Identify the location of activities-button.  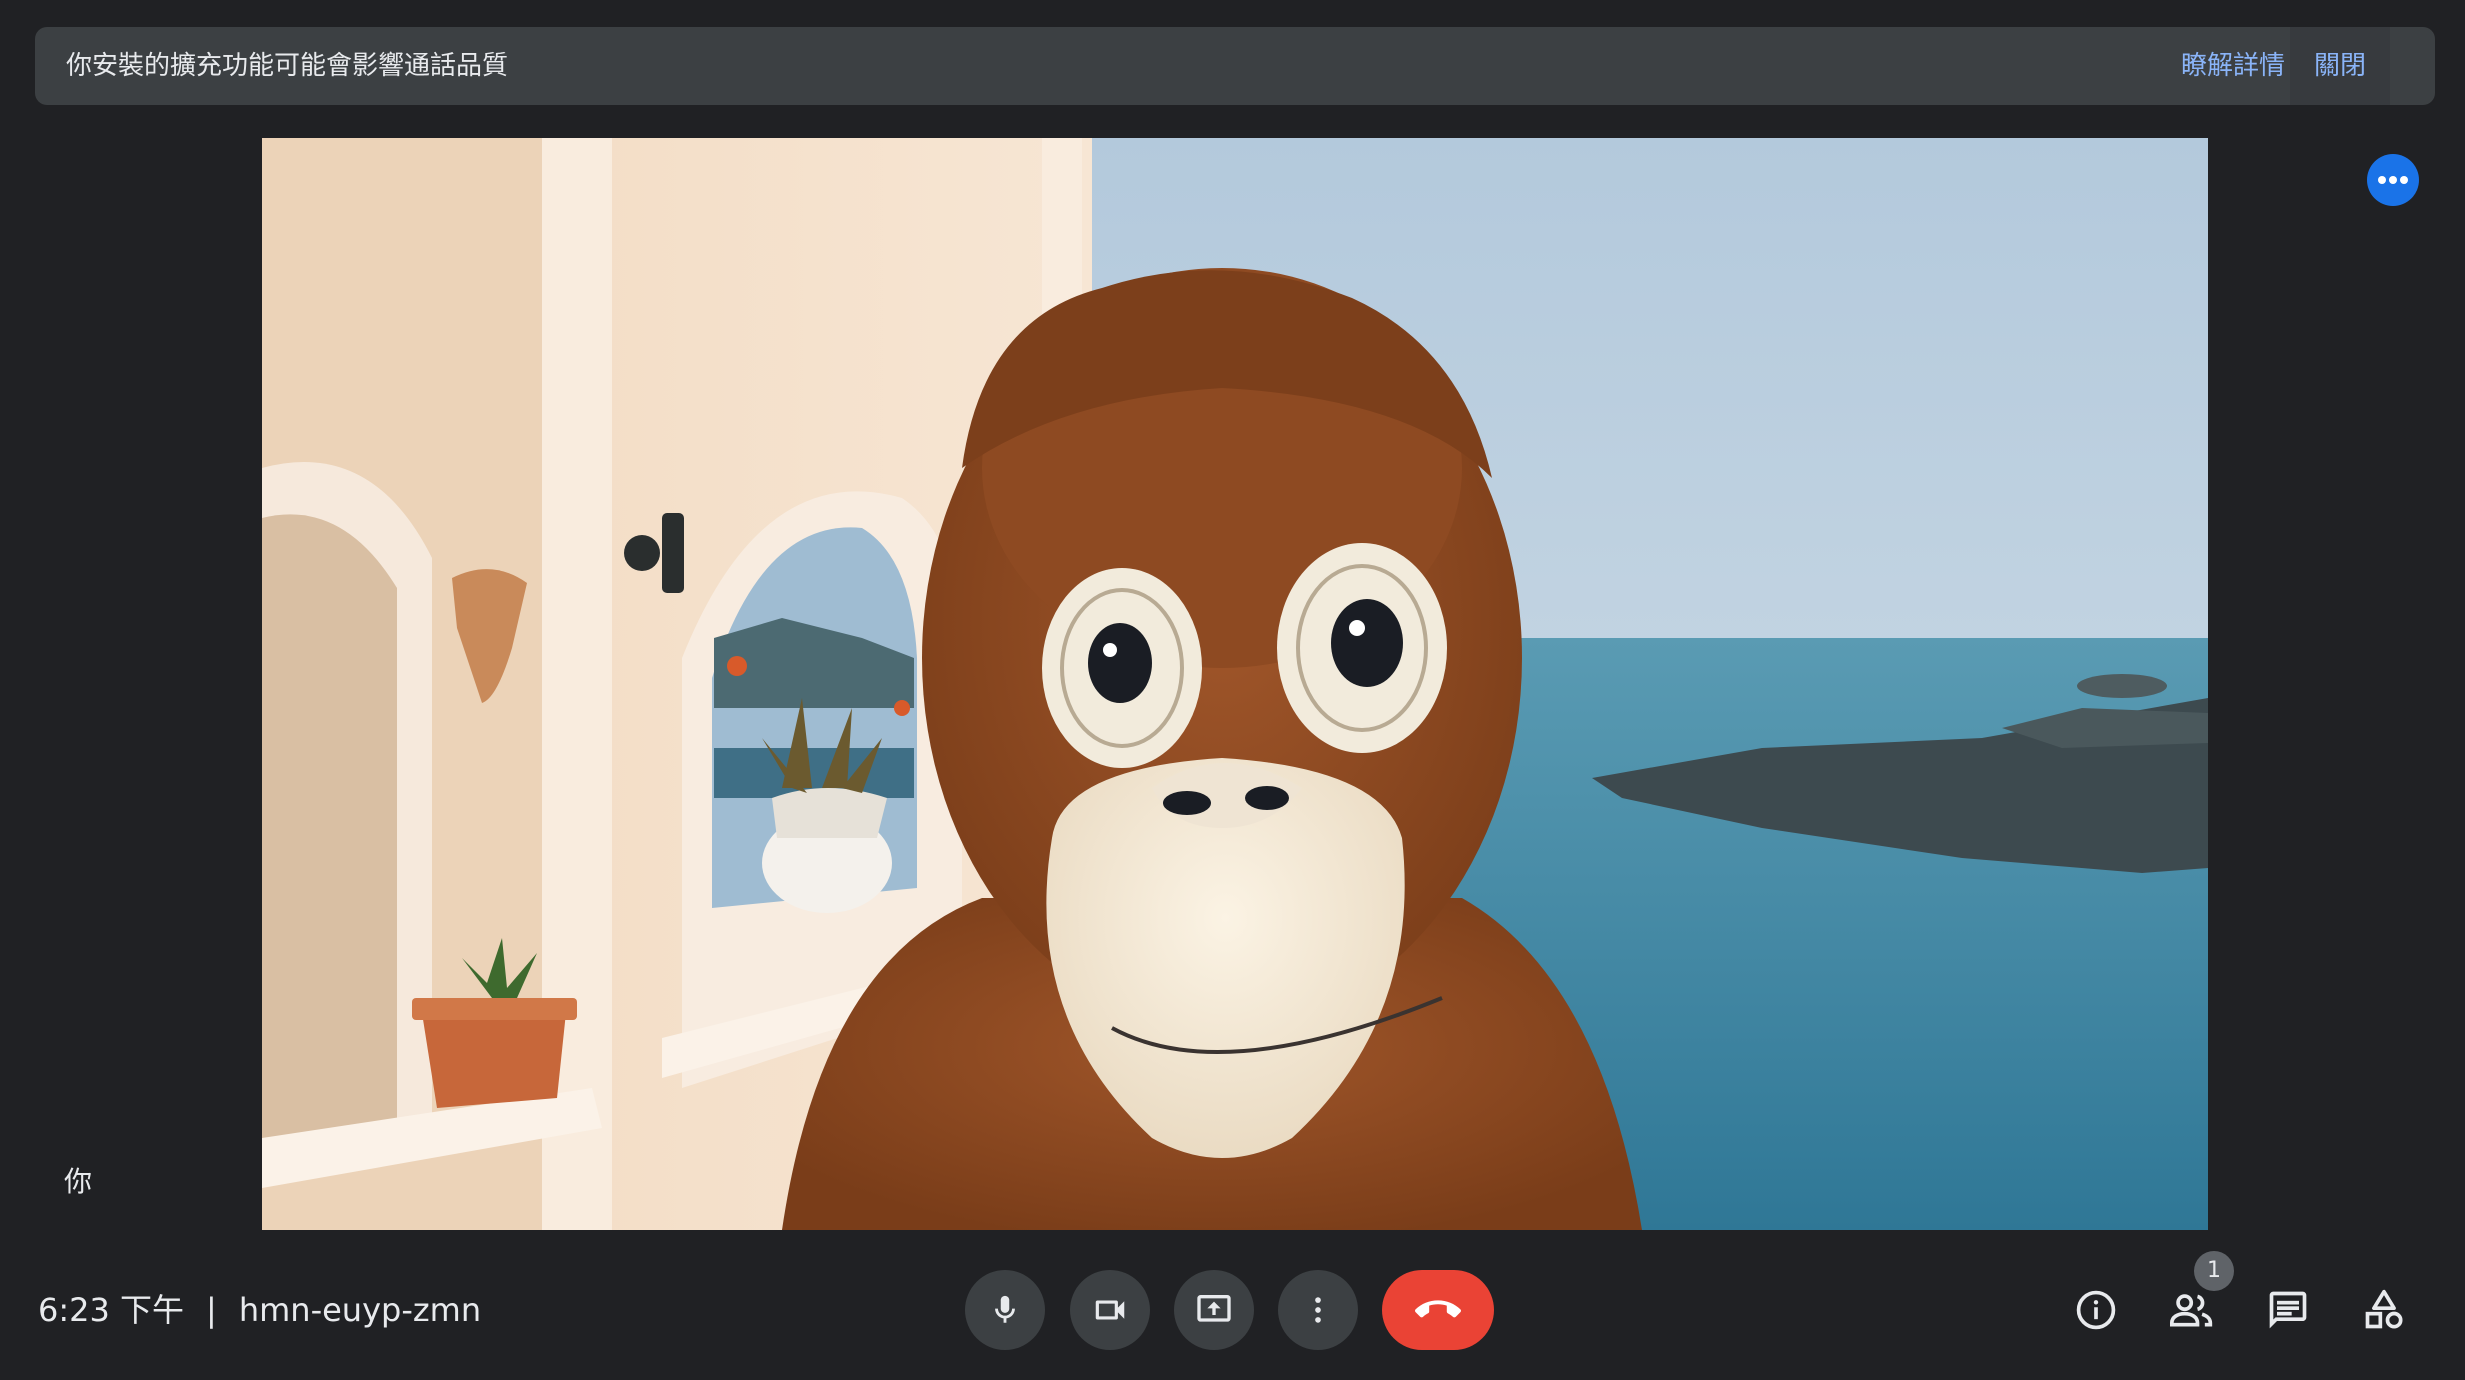
(2384, 1310).